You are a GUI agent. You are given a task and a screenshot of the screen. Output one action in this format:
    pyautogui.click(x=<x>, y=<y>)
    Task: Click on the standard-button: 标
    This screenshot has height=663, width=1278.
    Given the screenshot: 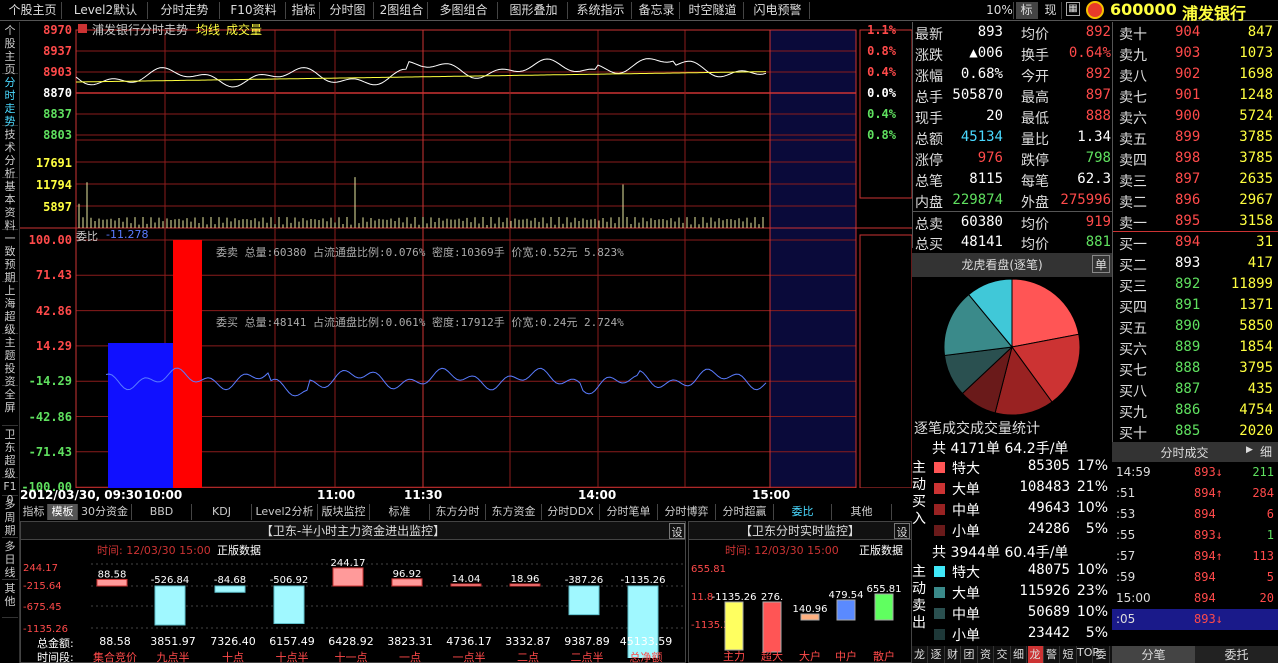 What is the action you would take?
    pyautogui.click(x=1027, y=10)
    